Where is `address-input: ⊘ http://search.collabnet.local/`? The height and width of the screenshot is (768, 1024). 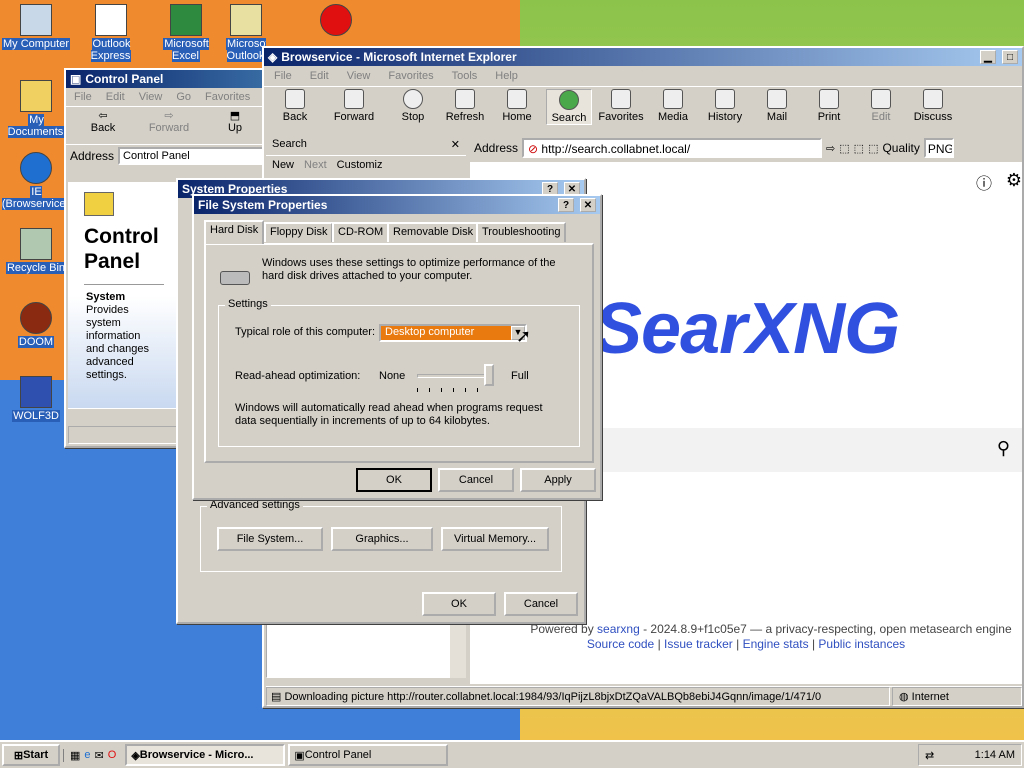 address-input: ⊘ http://search.collabnet.local/ is located at coordinates (672, 148).